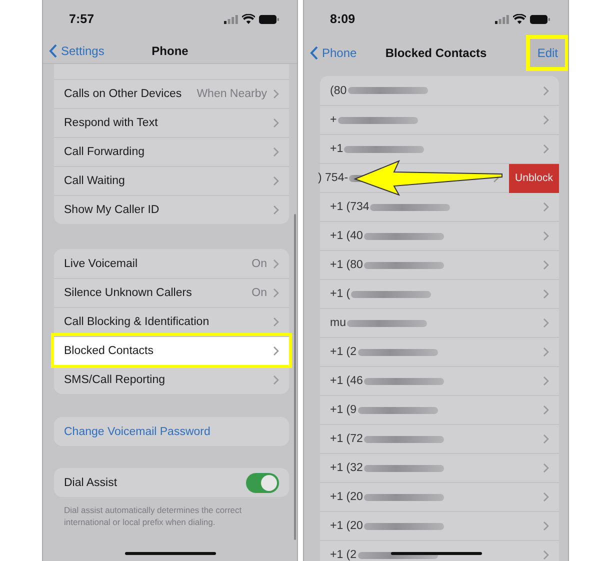  I want to click on status-time: 8:09, so click(343, 19).